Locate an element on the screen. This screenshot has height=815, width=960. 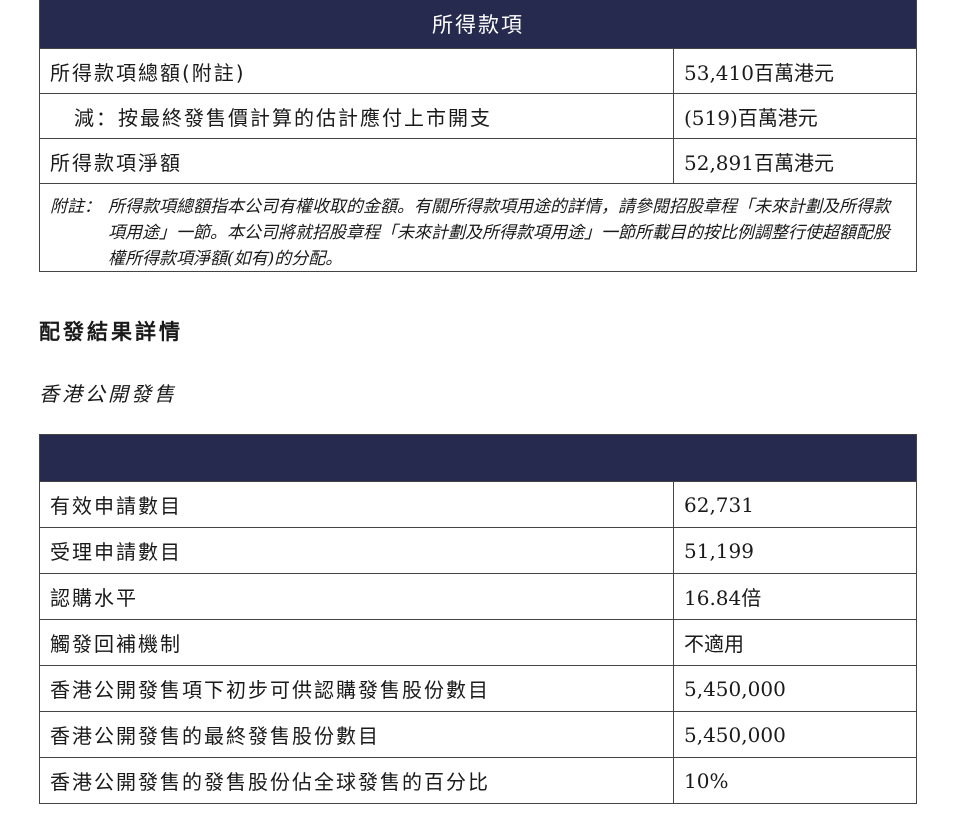
row-value: 51,199 is located at coordinates (719, 550).